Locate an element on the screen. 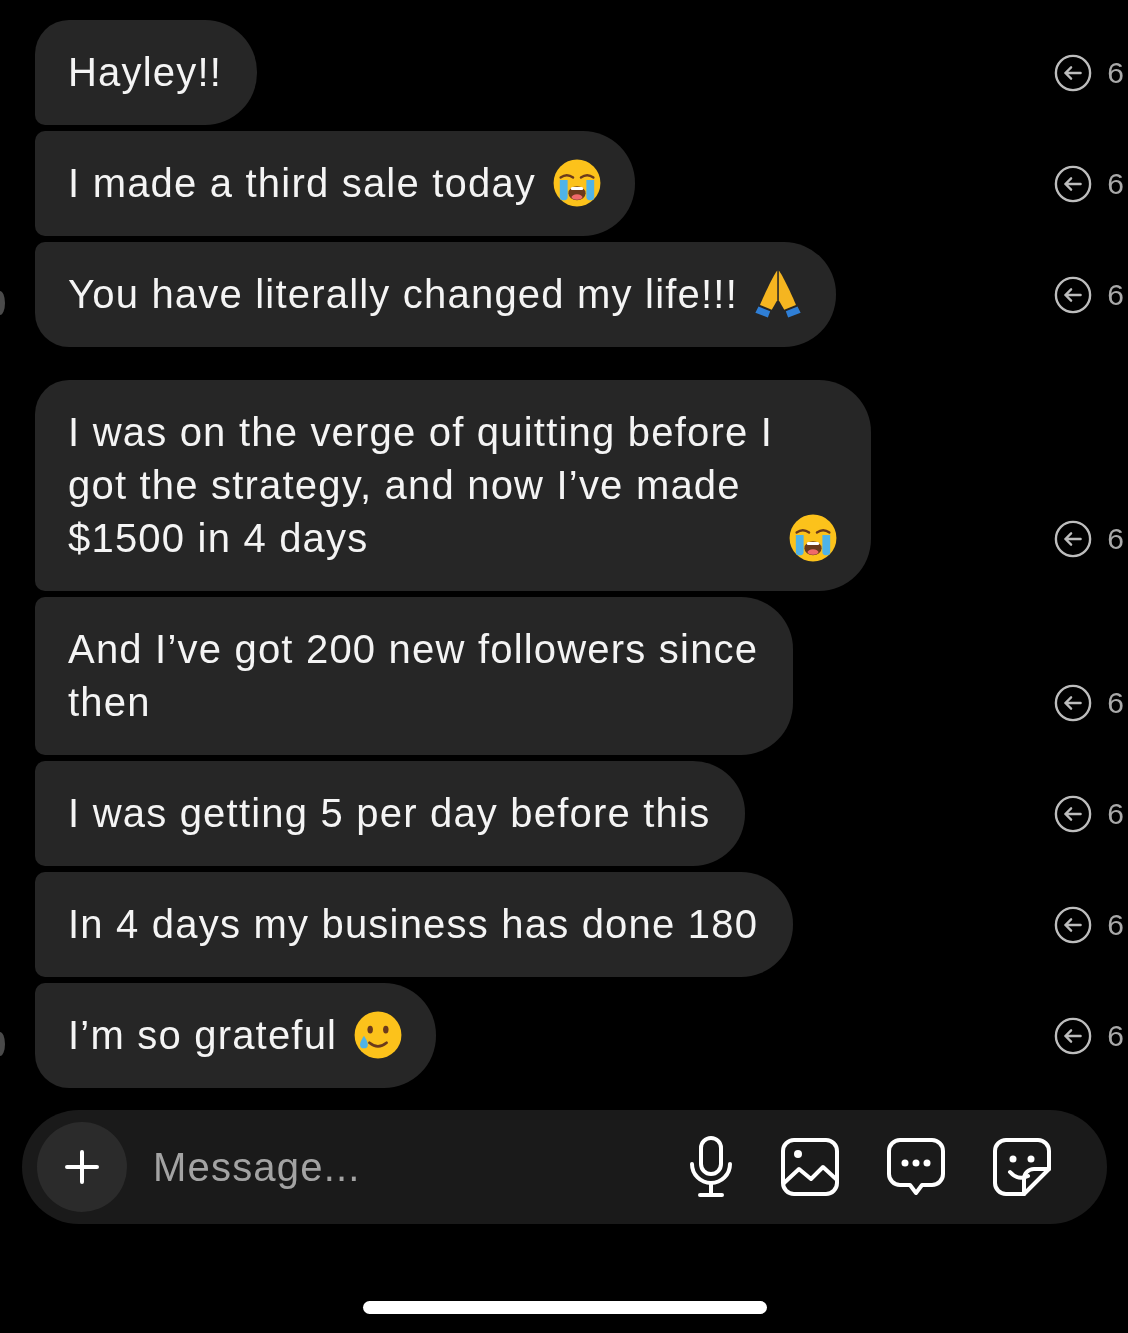 The image size is (1128, 1333). speech-bubble-dots-icon is located at coordinates (916, 1167).